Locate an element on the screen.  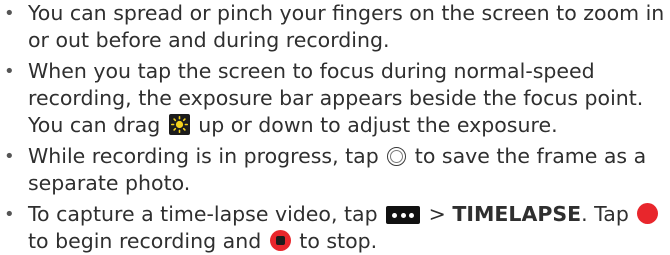
item-text: To capture a time-lapse video, tap is located at coordinates (203, 214).